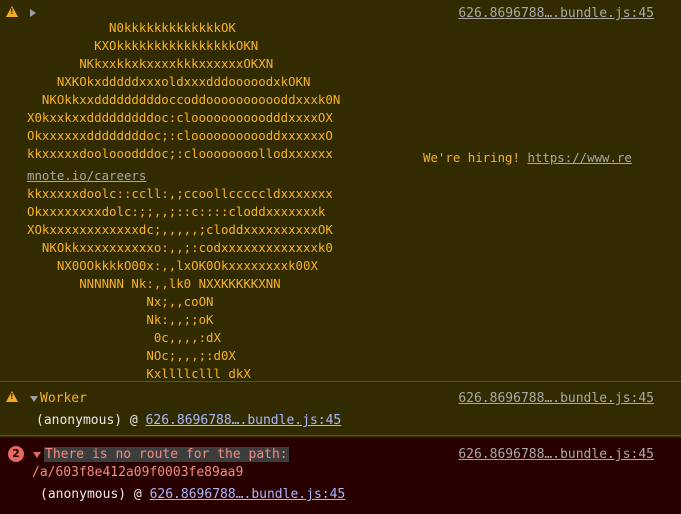 Image resolution: width=681 pixels, height=514 pixels. Describe the element at coordinates (579, 157) in the screenshot. I see `hiring-link: https://www.re` at that location.